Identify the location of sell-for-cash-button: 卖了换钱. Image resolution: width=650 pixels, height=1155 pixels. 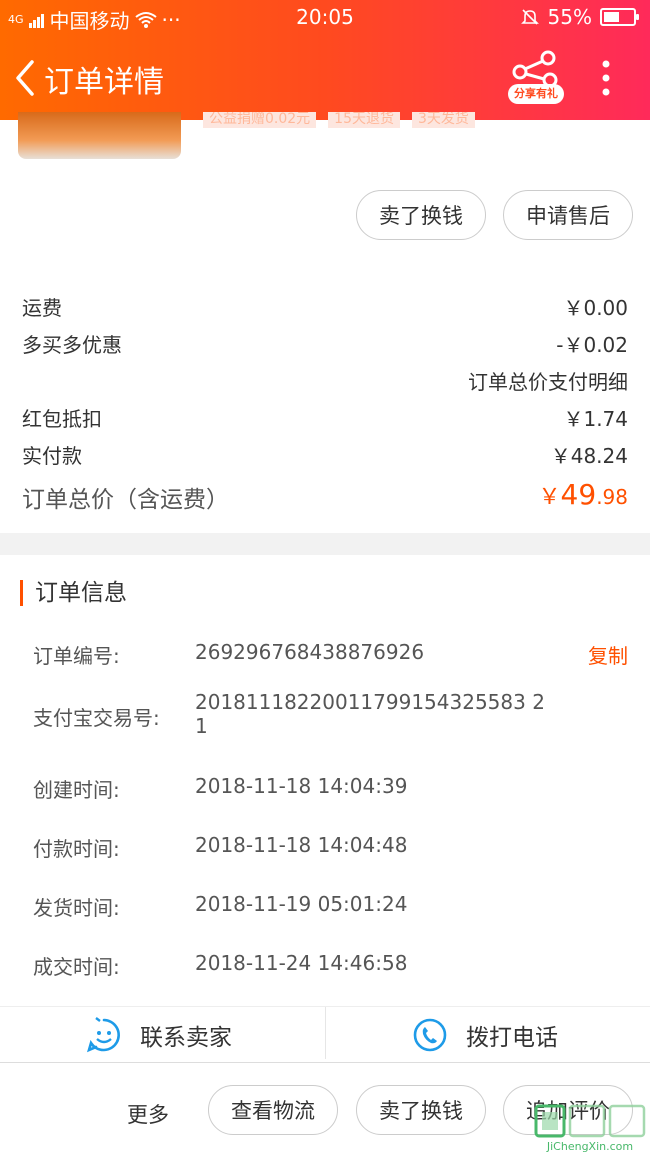
(421, 215).